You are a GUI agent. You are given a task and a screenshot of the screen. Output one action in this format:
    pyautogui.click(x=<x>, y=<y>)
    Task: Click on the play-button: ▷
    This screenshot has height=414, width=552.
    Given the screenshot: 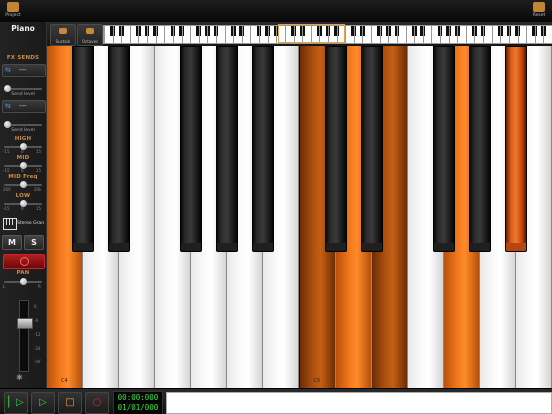 What is the action you would take?
    pyautogui.click(x=43, y=403)
    